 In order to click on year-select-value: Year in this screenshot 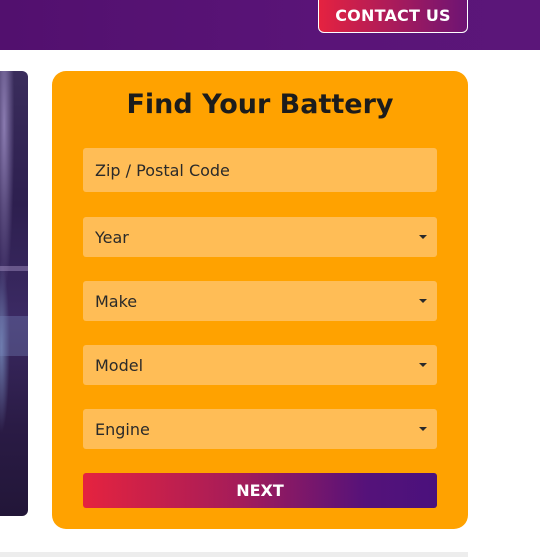, I will do `click(112, 237)`.